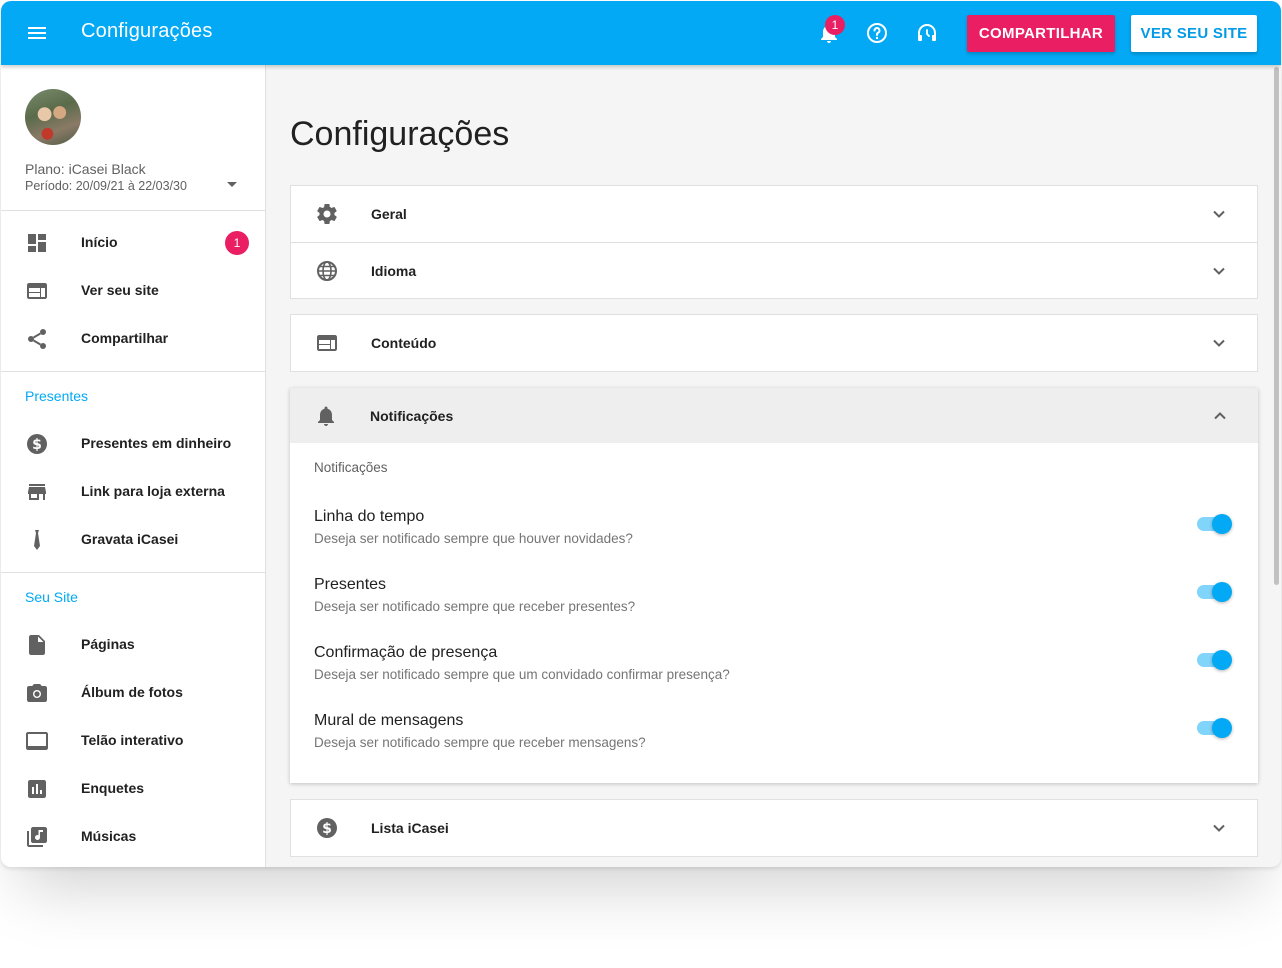 This screenshot has width=1282, height=968. What do you see at coordinates (410, 828) in the screenshot?
I see `panel-label: Lista iCasei` at bounding box center [410, 828].